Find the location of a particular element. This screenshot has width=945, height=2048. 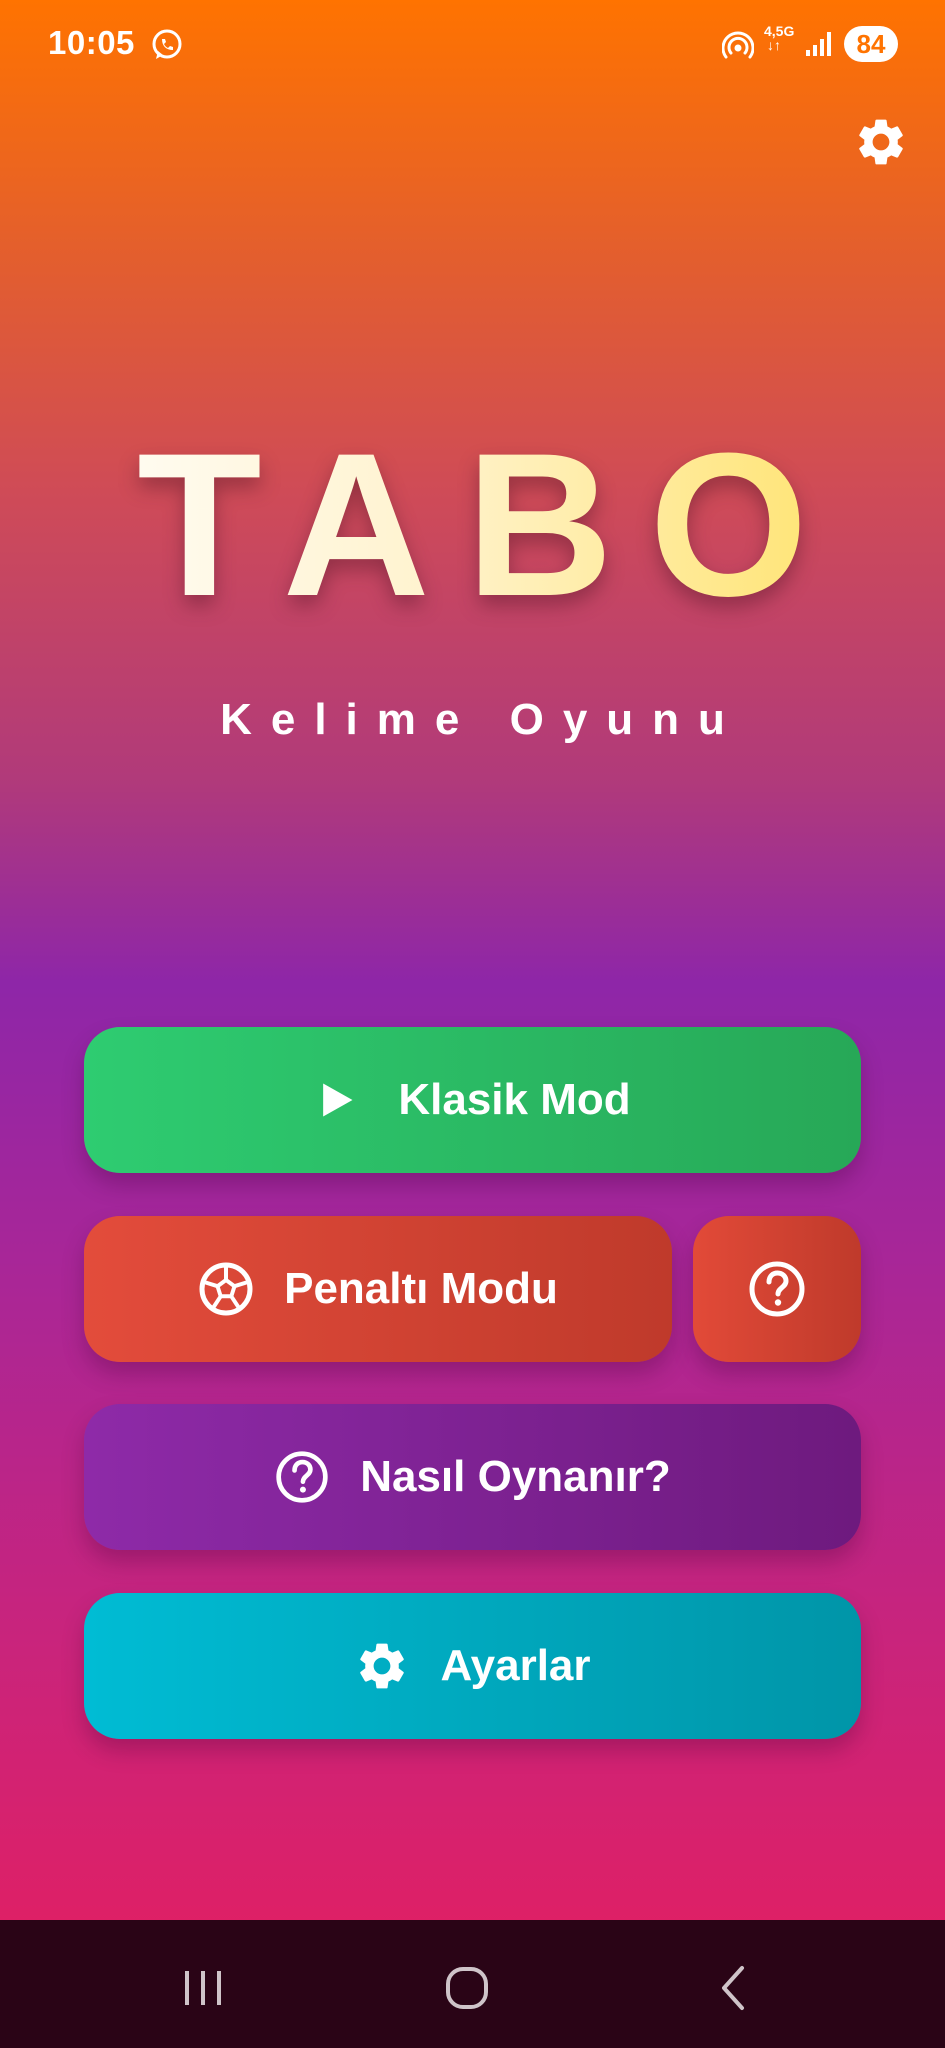

app-title: TABO is located at coordinates (472, 525).